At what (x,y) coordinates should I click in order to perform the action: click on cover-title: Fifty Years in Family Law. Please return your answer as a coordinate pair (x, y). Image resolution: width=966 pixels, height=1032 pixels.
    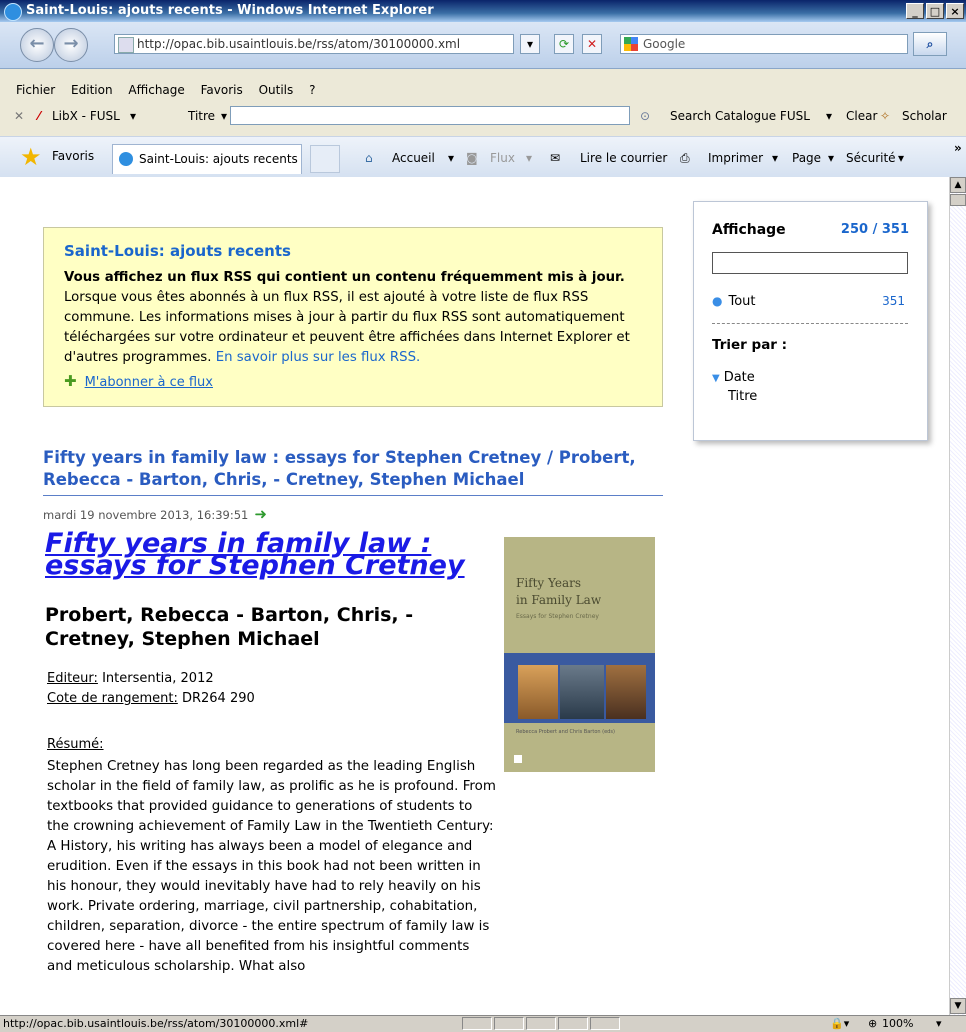
    Looking at the image, I should click on (558, 592).